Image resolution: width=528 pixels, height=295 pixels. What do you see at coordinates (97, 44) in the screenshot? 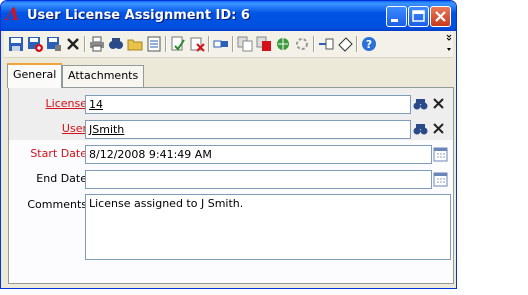
I see `print-icon` at bounding box center [97, 44].